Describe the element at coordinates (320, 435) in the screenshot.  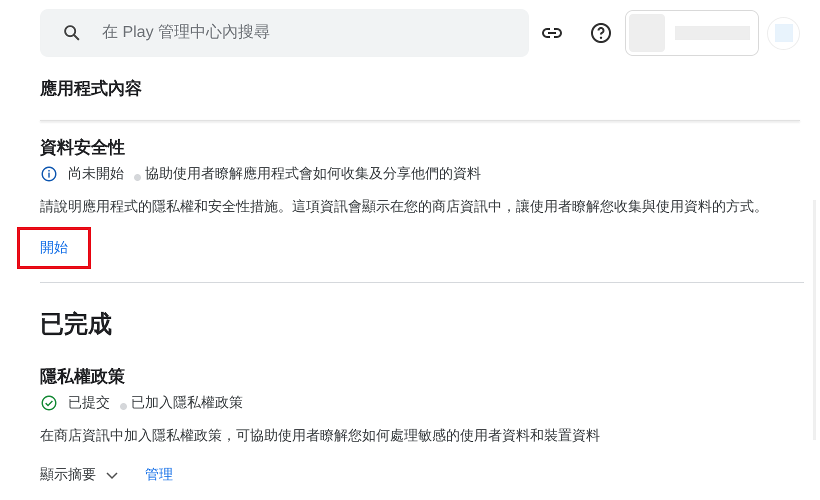
I see `task-description: 在商店資訊中加入隱私權政策，可協助使用者瞭解您如何處理敏感的使用者資料和裝置資料` at that location.